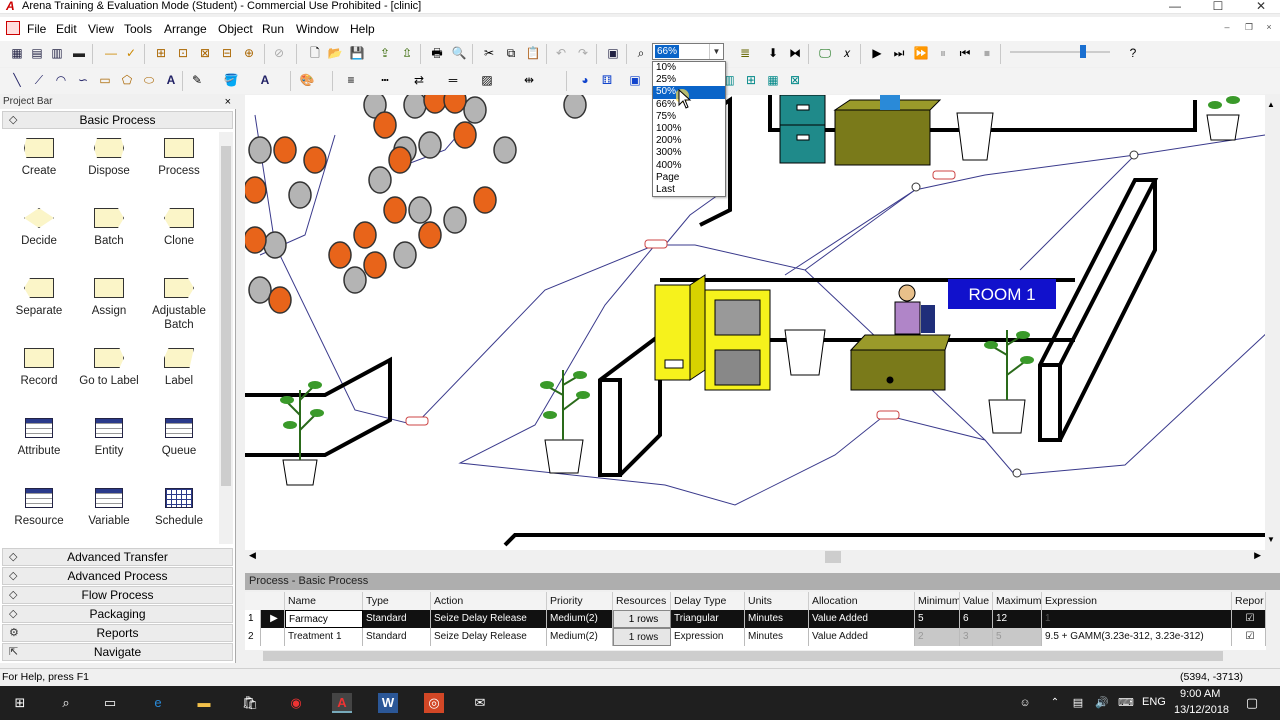  What do you see at coordinates (689, 80) in the screenshot?
I see `zoom-option: 25%` at bounding box center [689, 80].